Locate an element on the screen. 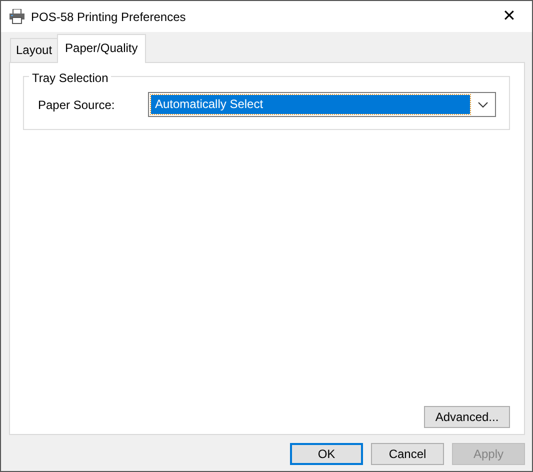 The height and width of the screenshot is (472, 533). field-label: Paper Source: is located at coordinates (77, 105).